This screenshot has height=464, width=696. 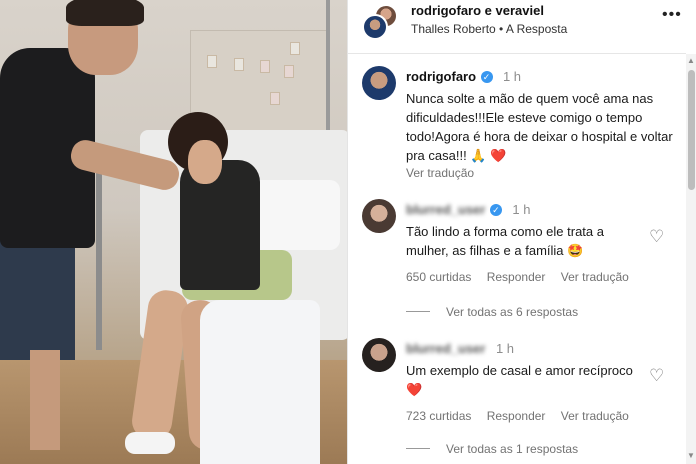 I want to click on view-replies: Ver todas as 6 respostas, so click(x=492, y=312).